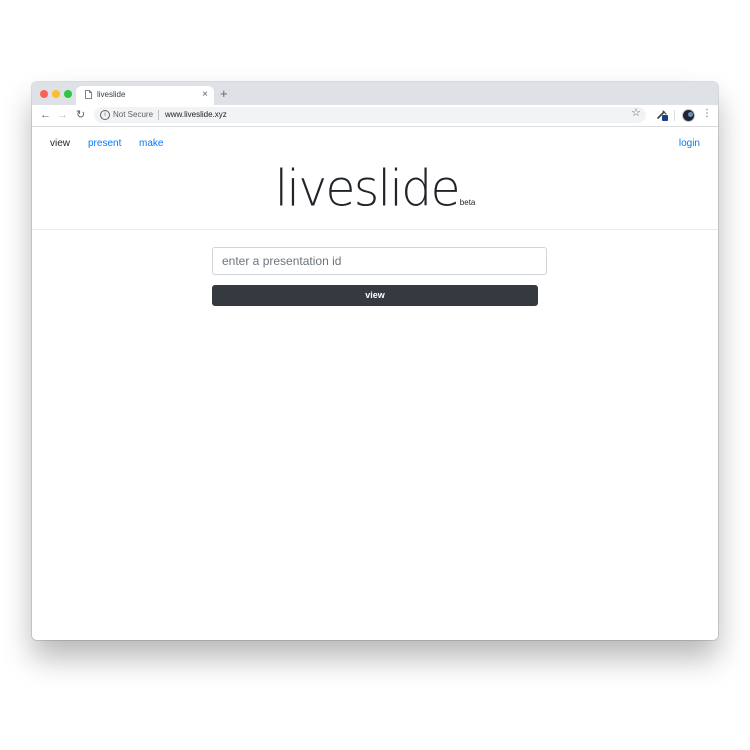 This screenshot has width=750, height=750. I want to click on beta-badge: beta, so click(467, 202).